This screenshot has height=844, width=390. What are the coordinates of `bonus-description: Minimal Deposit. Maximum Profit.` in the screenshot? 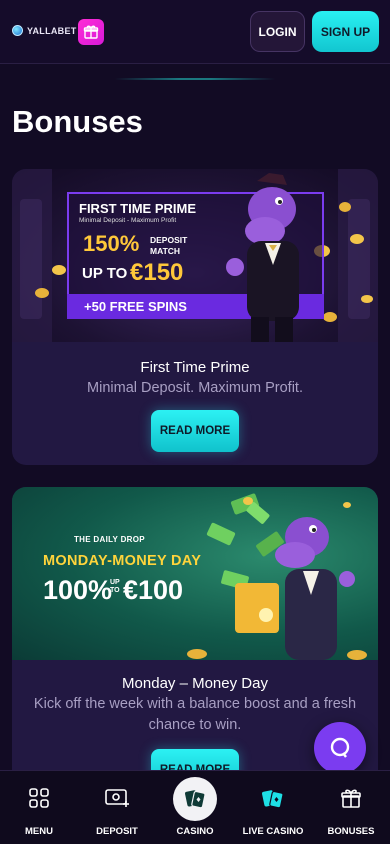 It's located at (195, 388).